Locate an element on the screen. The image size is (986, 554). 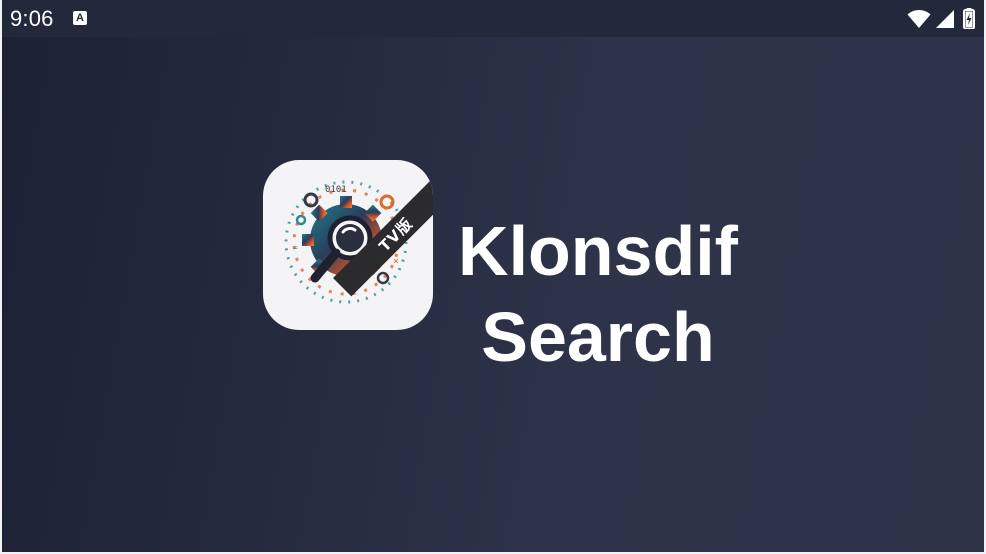
app-title-line-2: Search is located at coordinates (598, 337).